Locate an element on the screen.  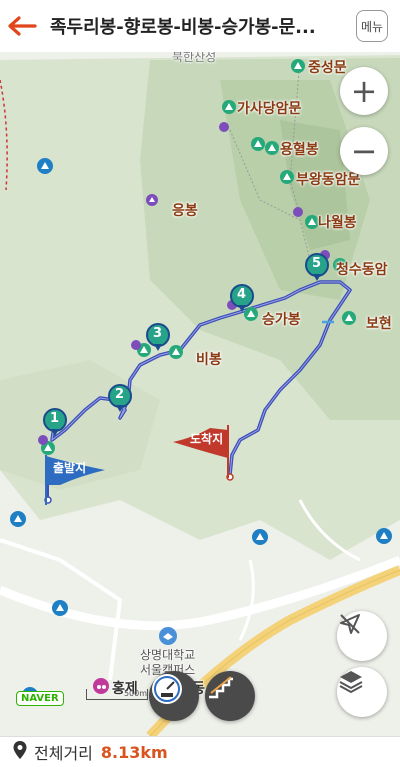
peak-label-gasadangammun: 가사당암문 is located at coordinates (269, 109).